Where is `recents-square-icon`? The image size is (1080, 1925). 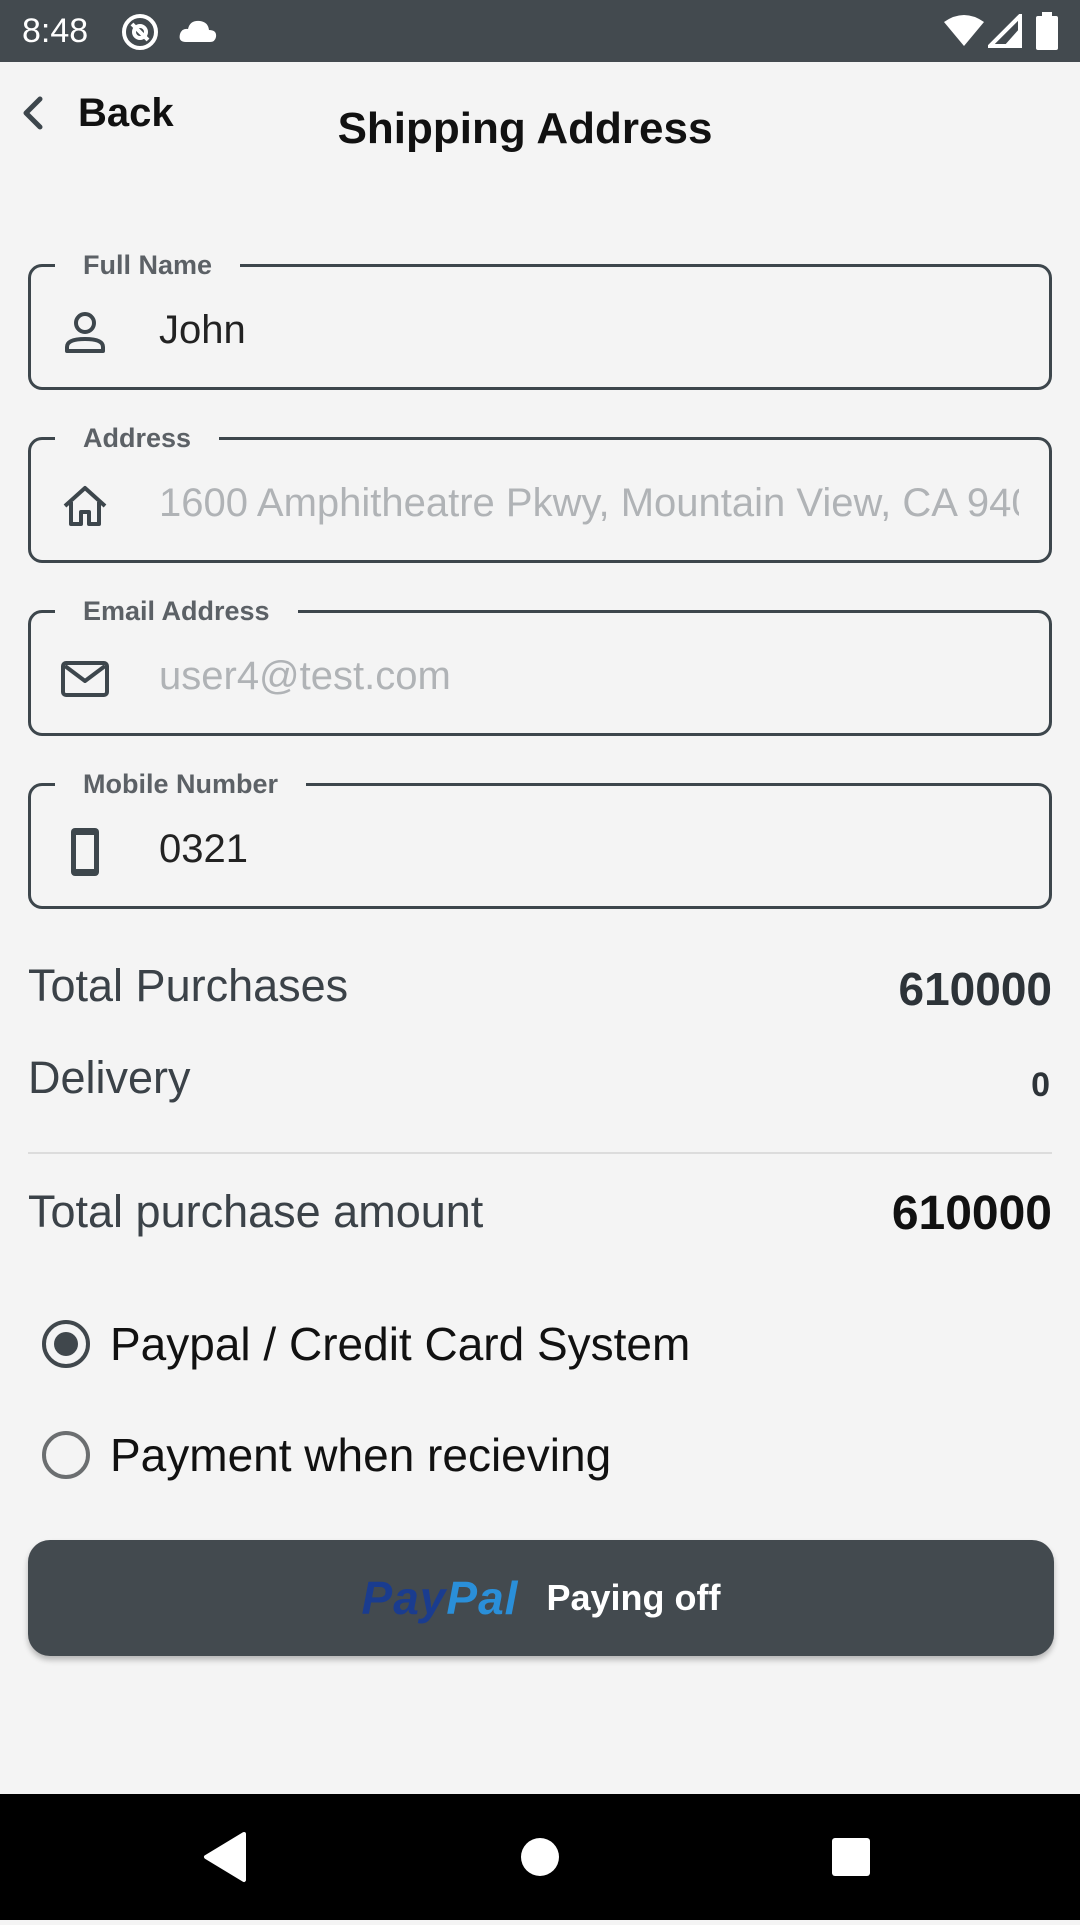 recents-square-icon is located at coordinates (851, 1857).